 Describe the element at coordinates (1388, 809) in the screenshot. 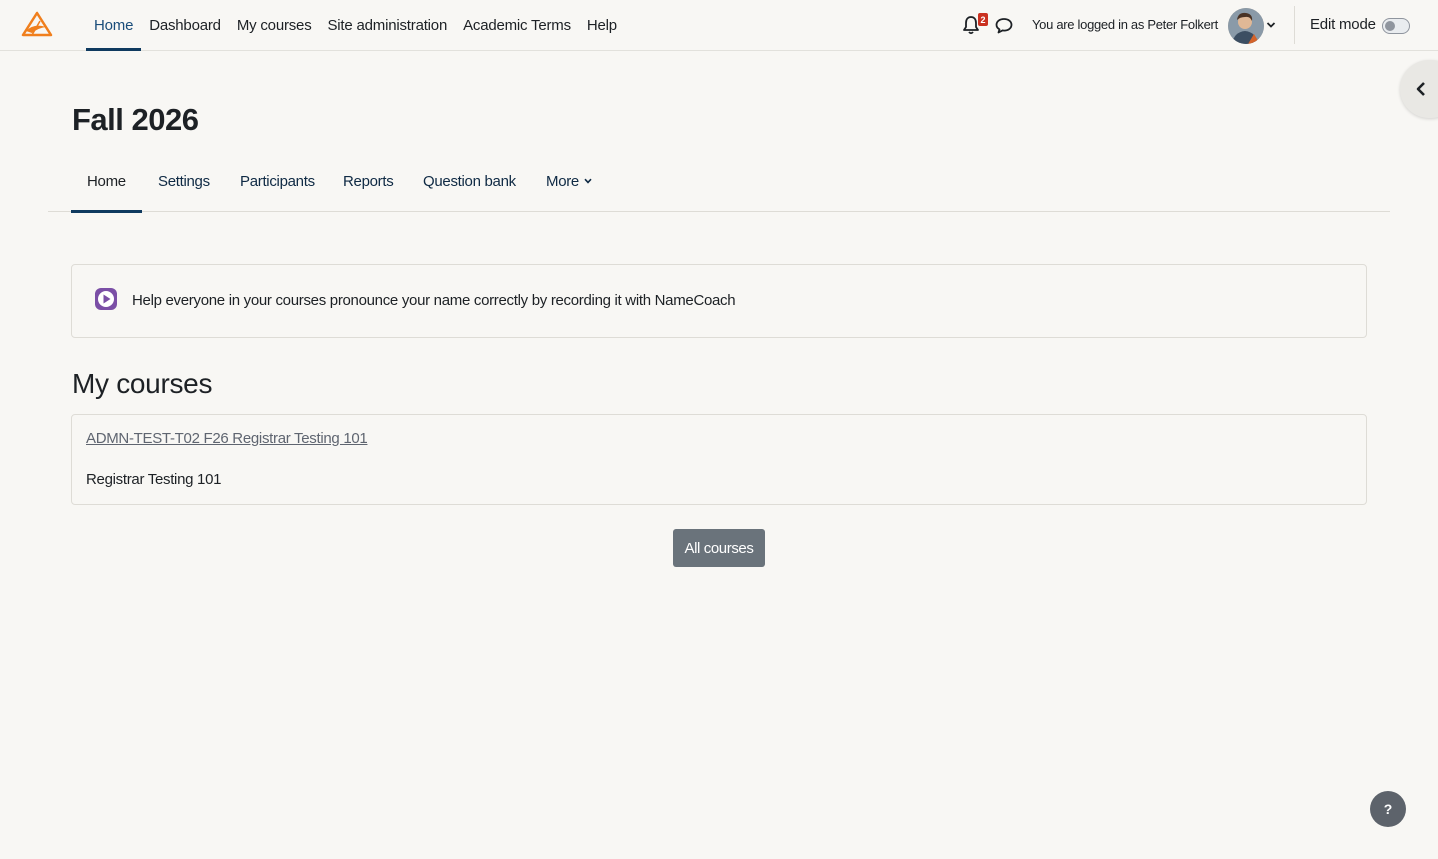

I see `help-button: ?` at that location.